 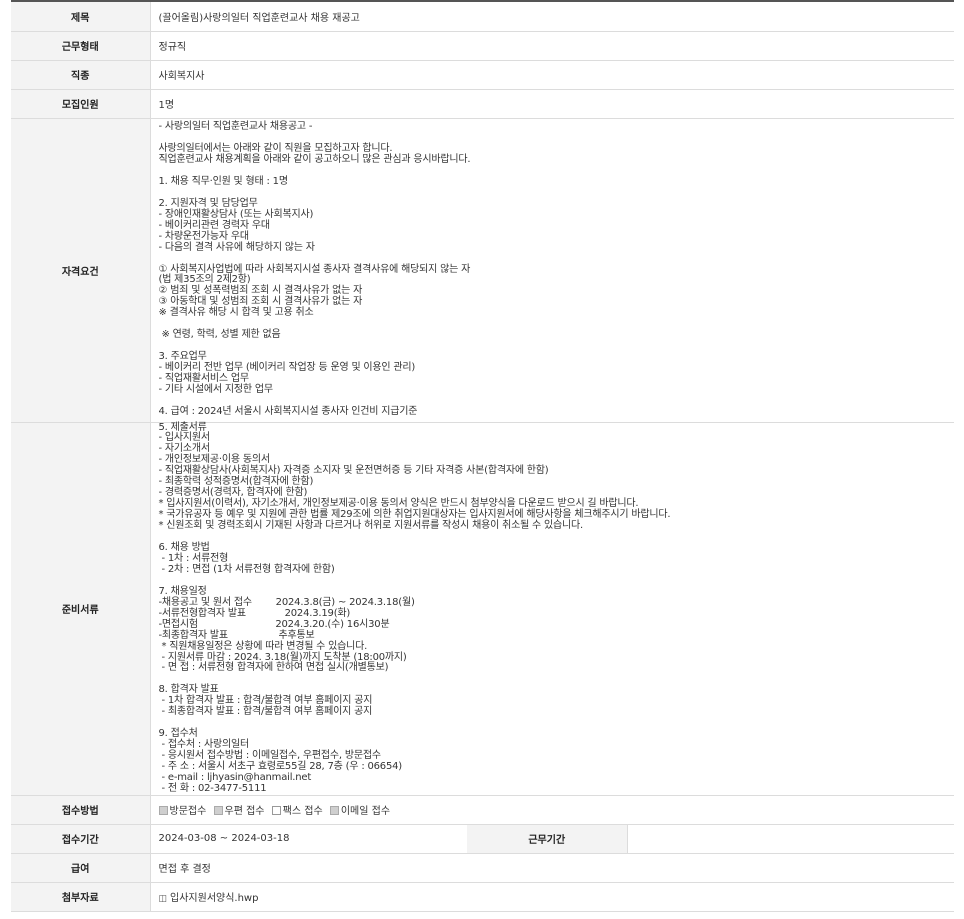 What do you see at coordinates (80, 75) in the screenshot?
I see `label-occupation: 직종` at bounding box center [80, 75].